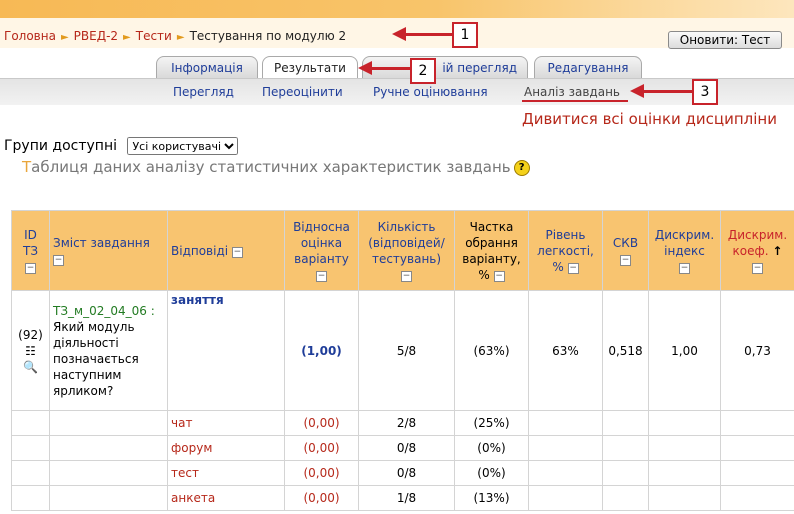 The width and height of the screenshot is (794, 514). Describe the element at coordinates (183, 146) in the screenshot. I see `groups-select: Усі користувачі` at that location.